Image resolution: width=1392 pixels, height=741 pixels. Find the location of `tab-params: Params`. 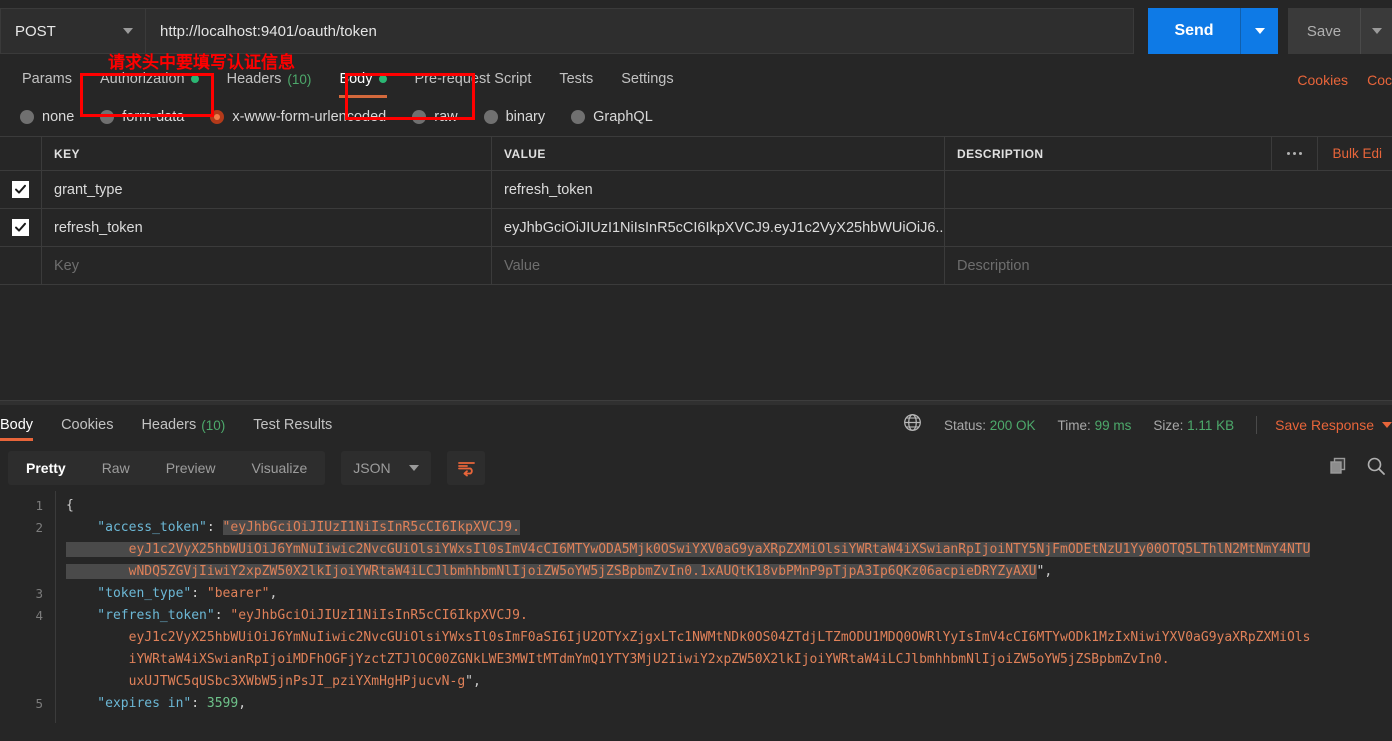

tab-params: Params is located at coordinates (47, 79).